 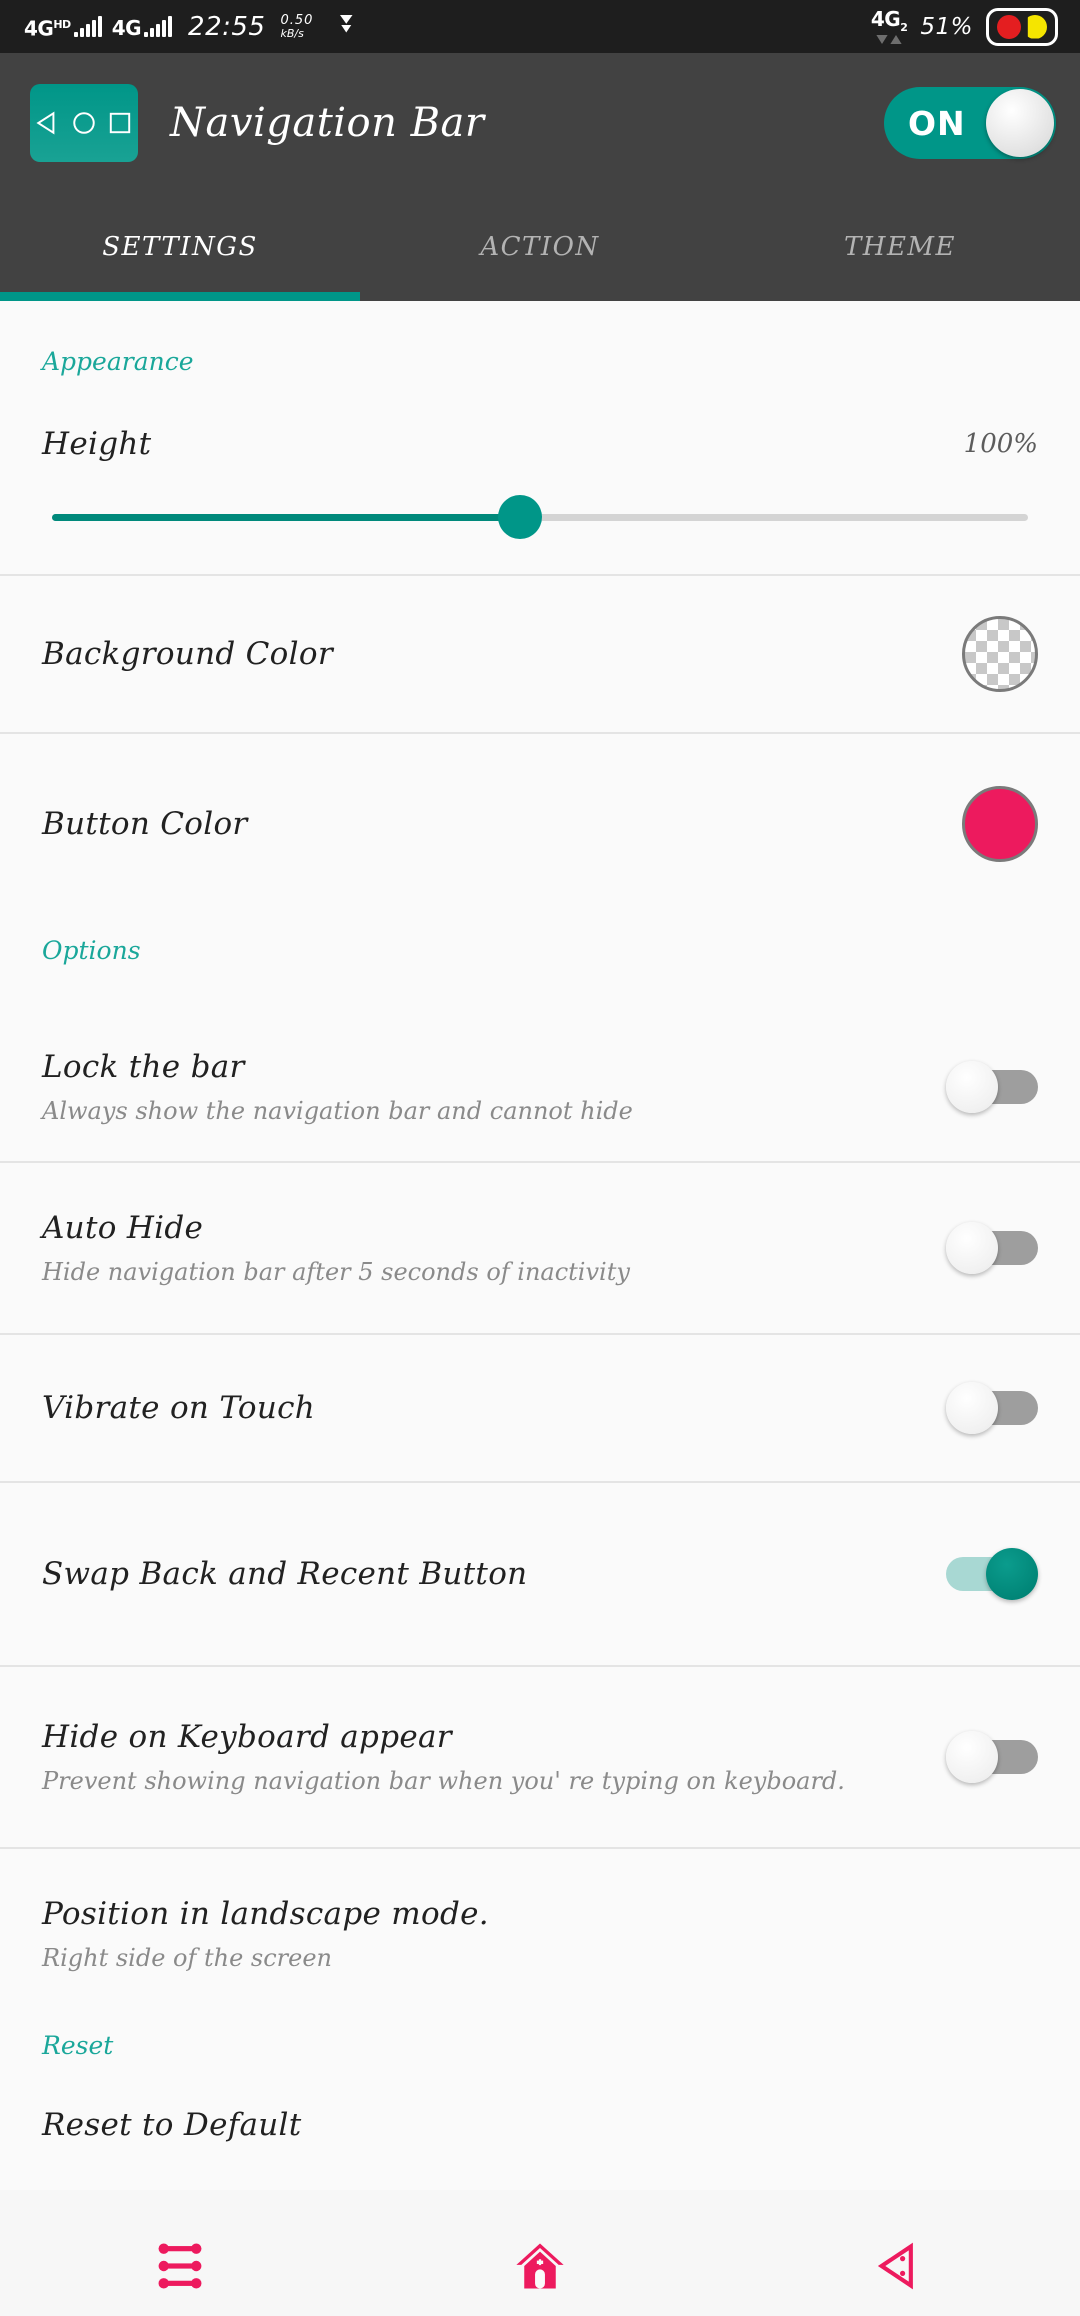 I want to click on master-toggle-knob, so click(x=1020, y=123).